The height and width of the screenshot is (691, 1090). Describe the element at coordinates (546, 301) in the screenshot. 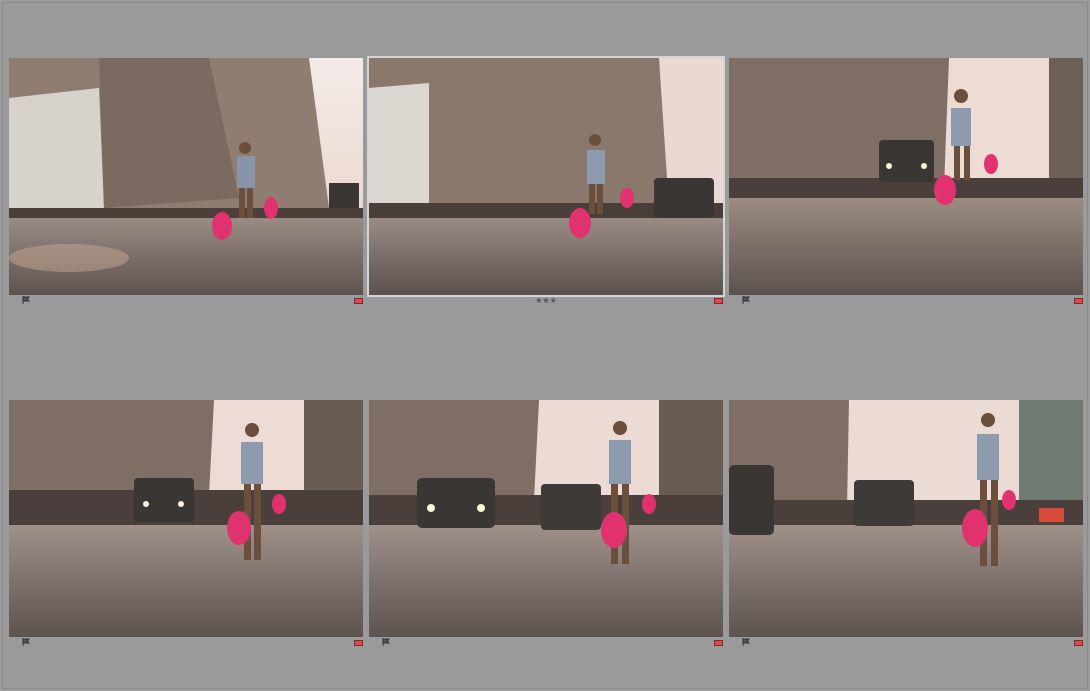

I see `star-rating: ★★★` at that location.